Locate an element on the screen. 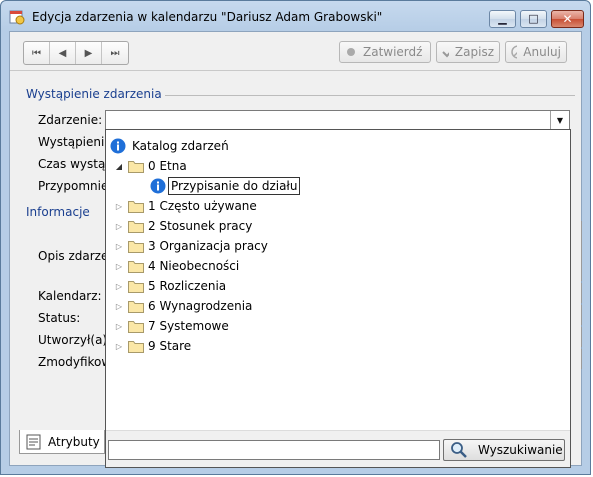  tree-item-3: ▷ 2 Stosunek pracy is located at coordinates (183, 226).